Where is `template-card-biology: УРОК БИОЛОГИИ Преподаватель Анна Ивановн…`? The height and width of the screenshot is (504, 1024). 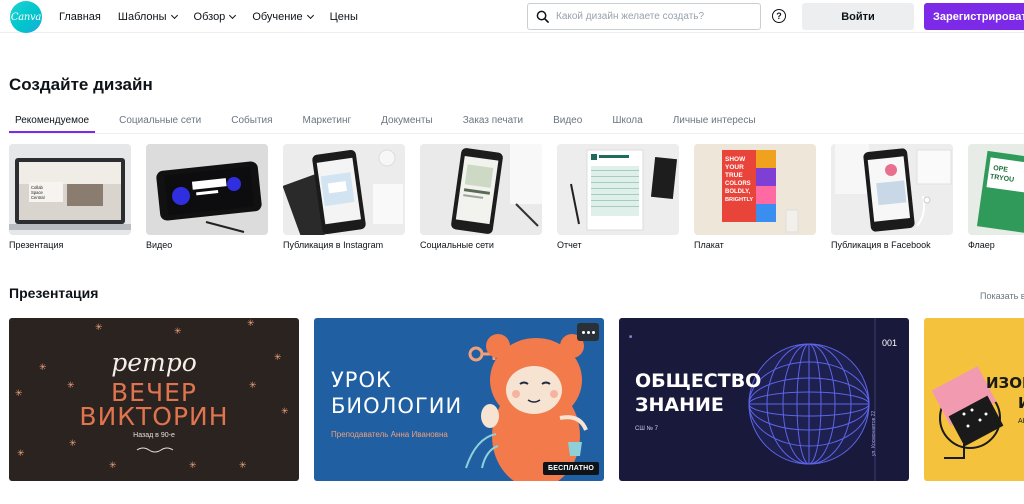
template-card-biology: УРОК БИОЛОГИИ Преподаватель Анна Ивановн… is located at coordinates (459, 399).